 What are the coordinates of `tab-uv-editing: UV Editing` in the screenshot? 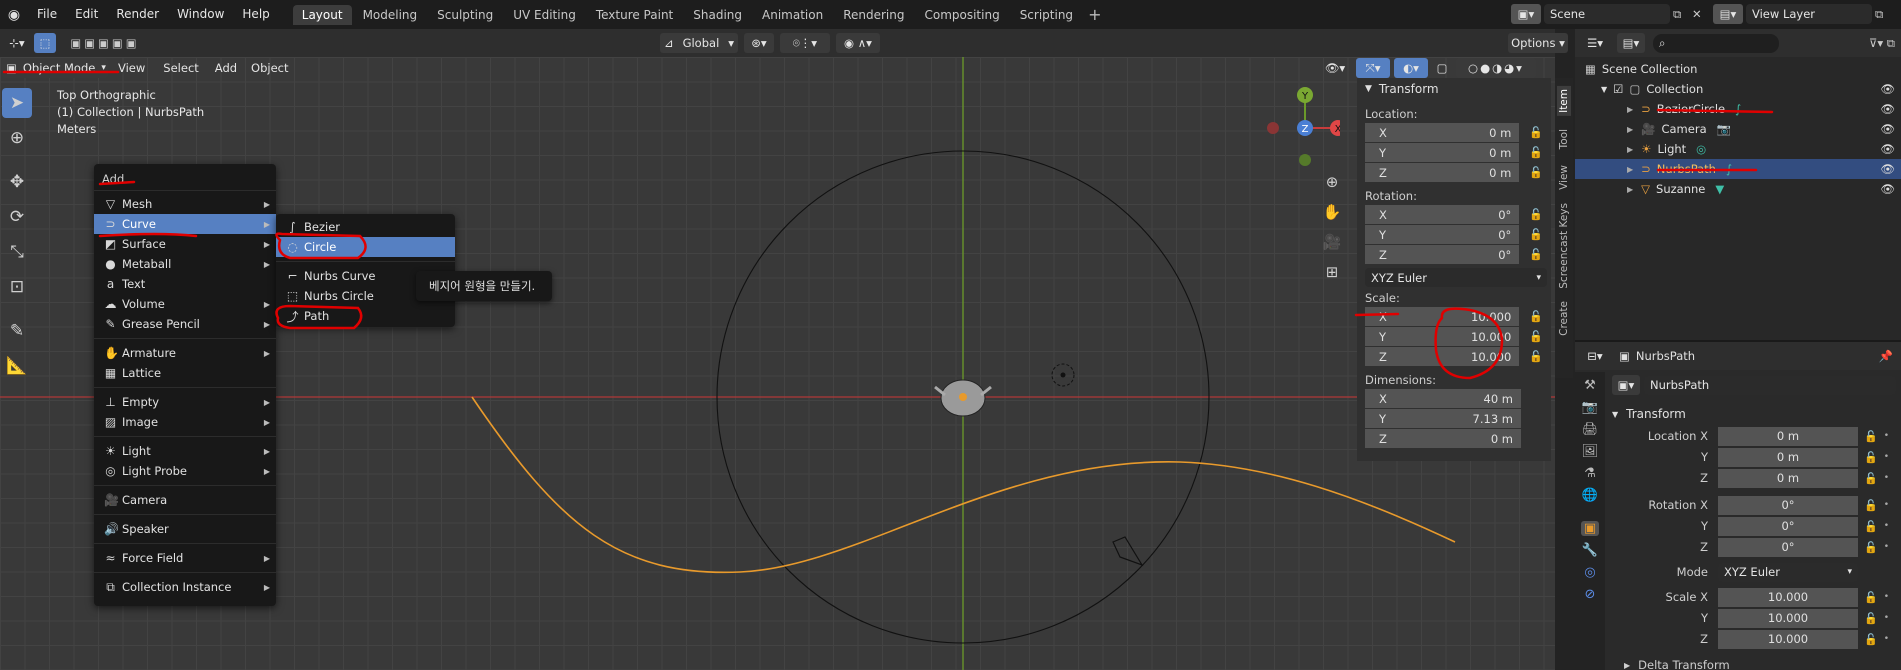 It's located at (544, 15).